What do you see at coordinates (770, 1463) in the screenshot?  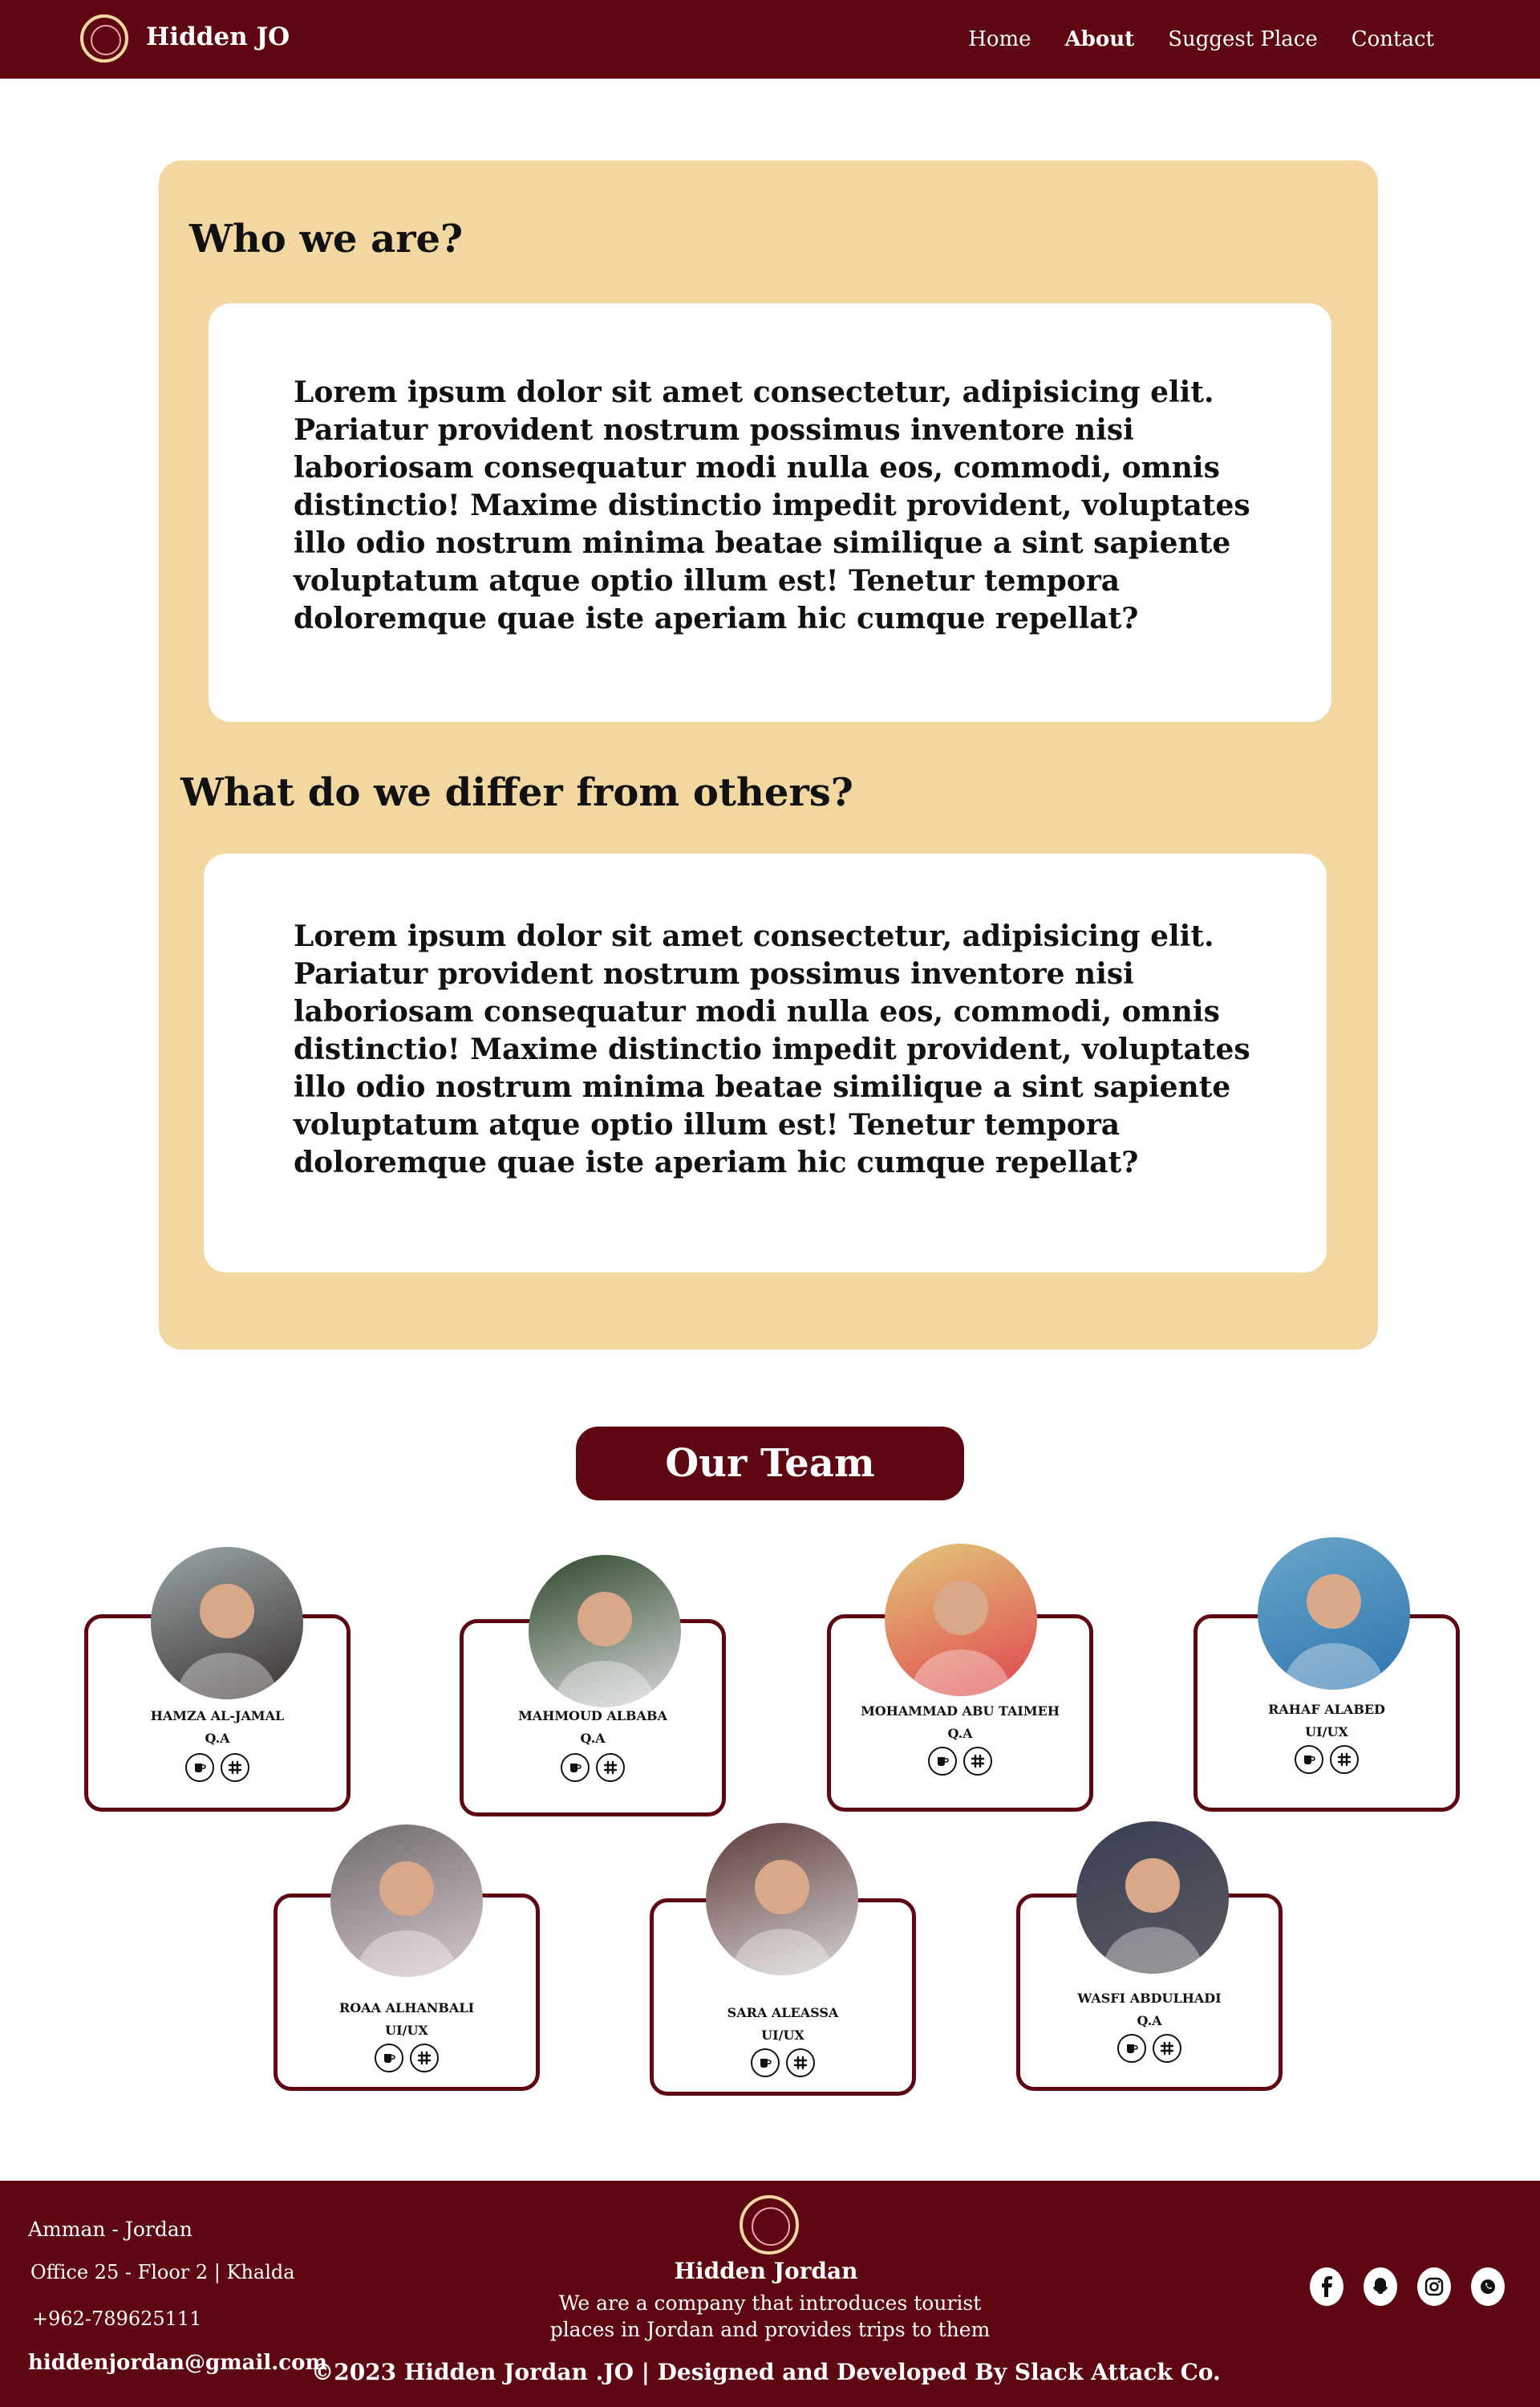 I see `our-team-title: Our Team` at bounding box center [770, 1463].